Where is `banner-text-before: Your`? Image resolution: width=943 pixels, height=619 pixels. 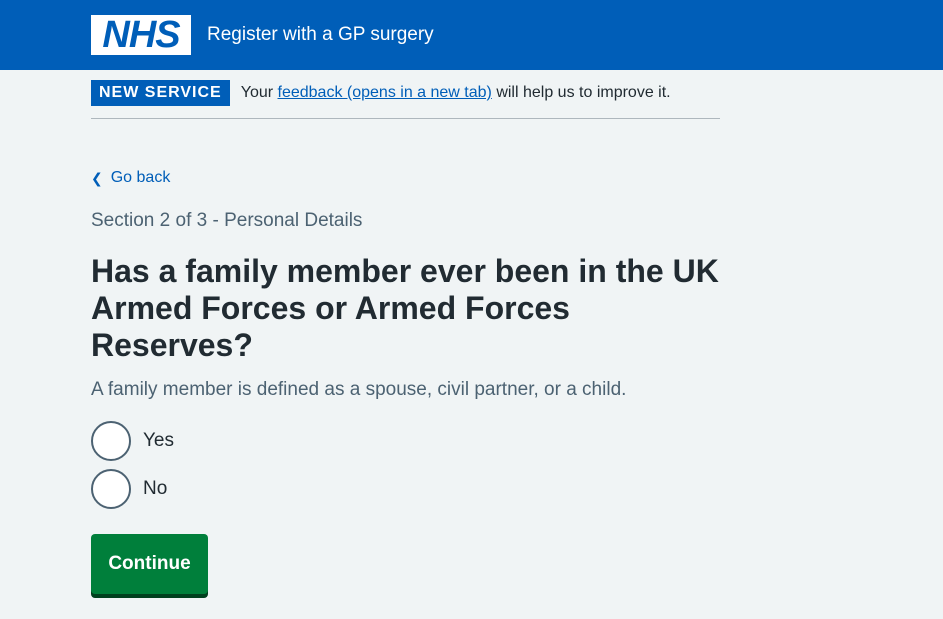 banner-text-before: Your is located at coordinates (259, 92).